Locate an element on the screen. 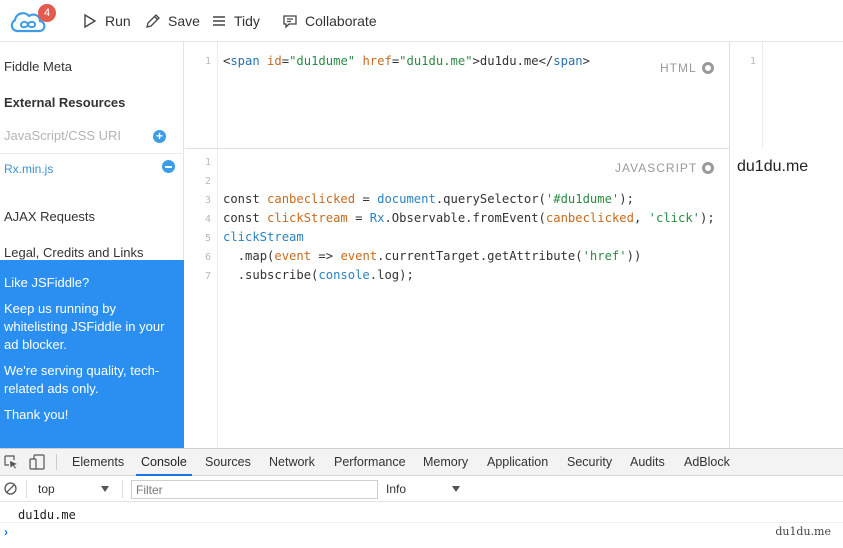  jsfiddle-logo: 4 is located at coordinates (32, 20).